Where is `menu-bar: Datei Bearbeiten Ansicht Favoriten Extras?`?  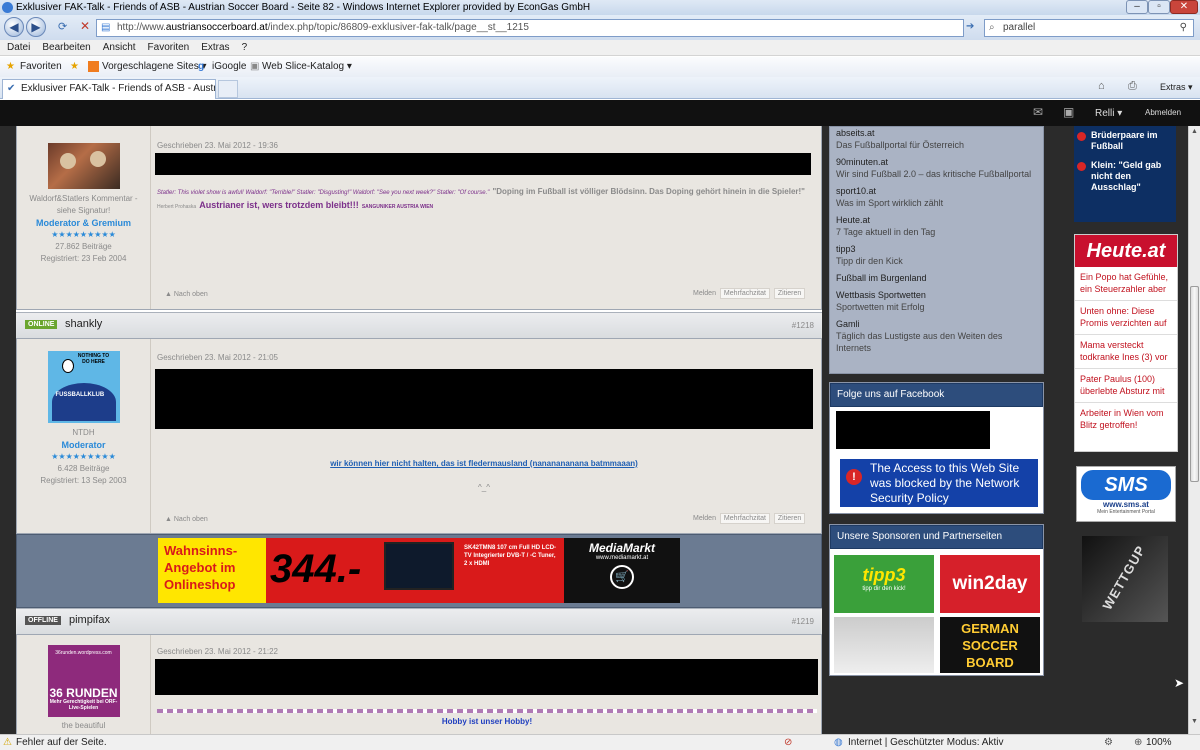 menu-bar: Datei Bearbeiten Ansicht Favoriten Extras? is located at coordinates (600, 48).